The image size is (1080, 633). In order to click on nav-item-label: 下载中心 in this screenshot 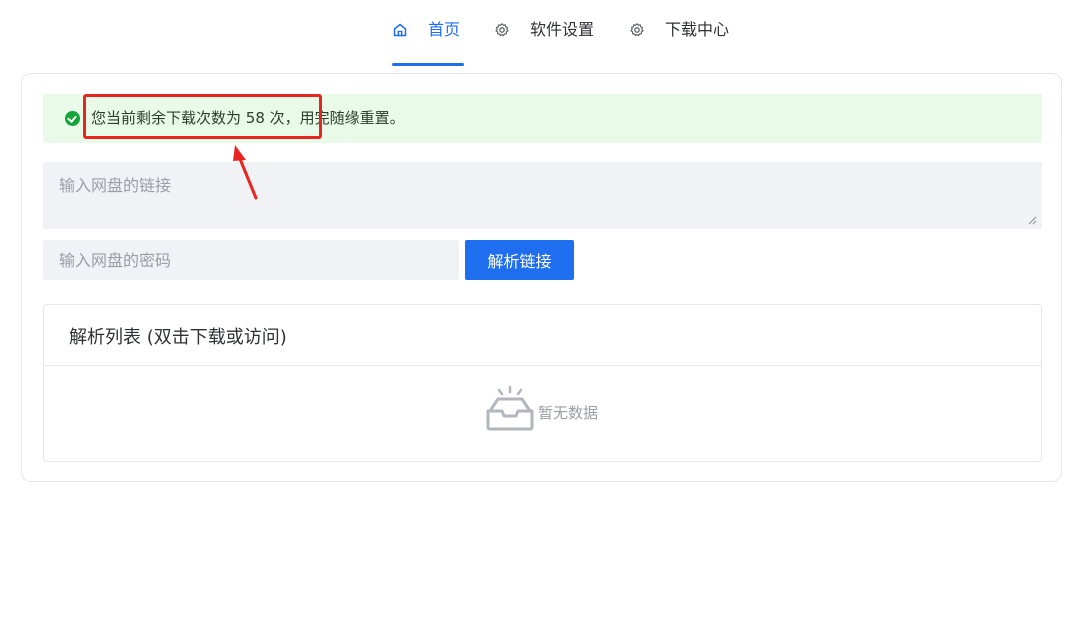, I will do `click(697, 29)`.